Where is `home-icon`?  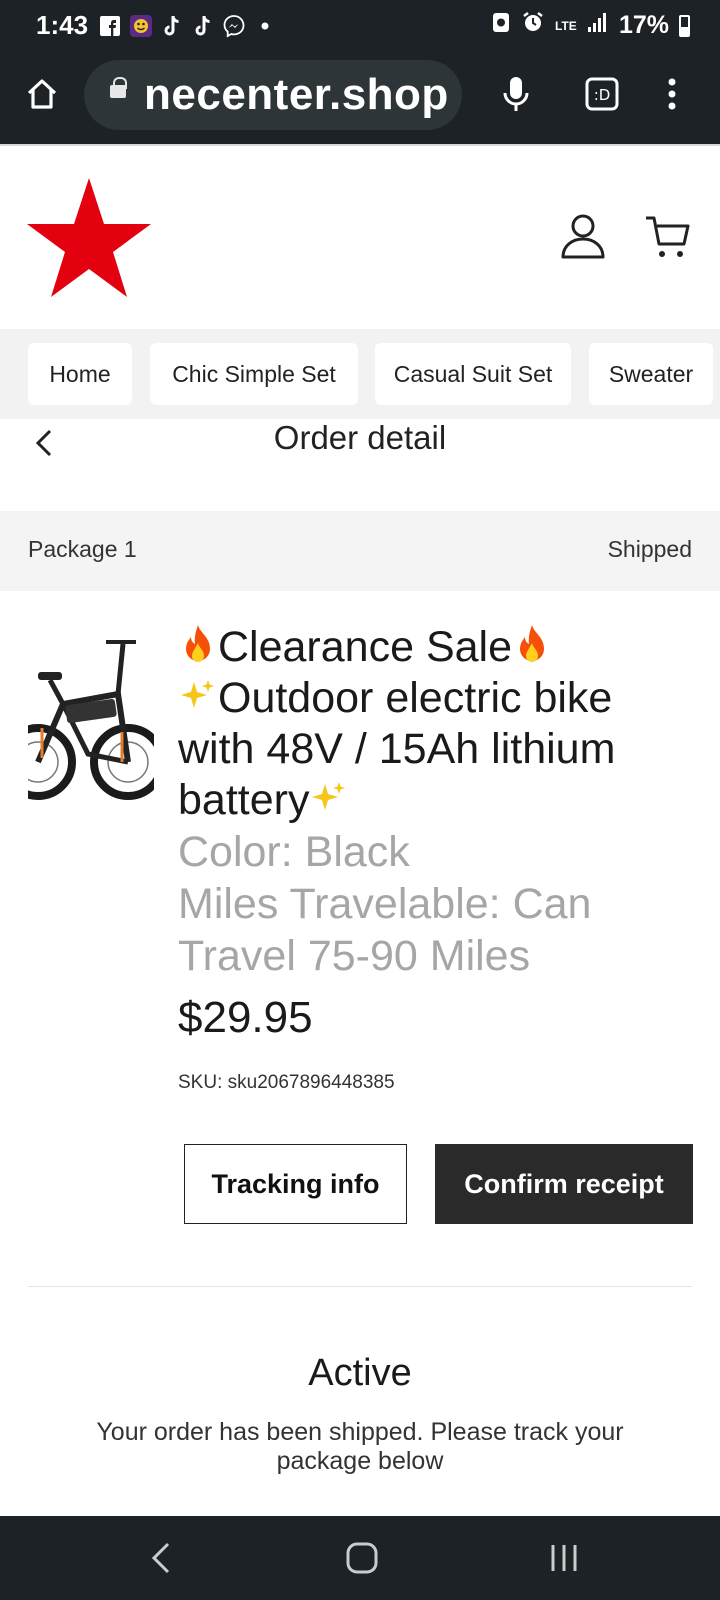 home-icon is located at coordinates (42, 94).